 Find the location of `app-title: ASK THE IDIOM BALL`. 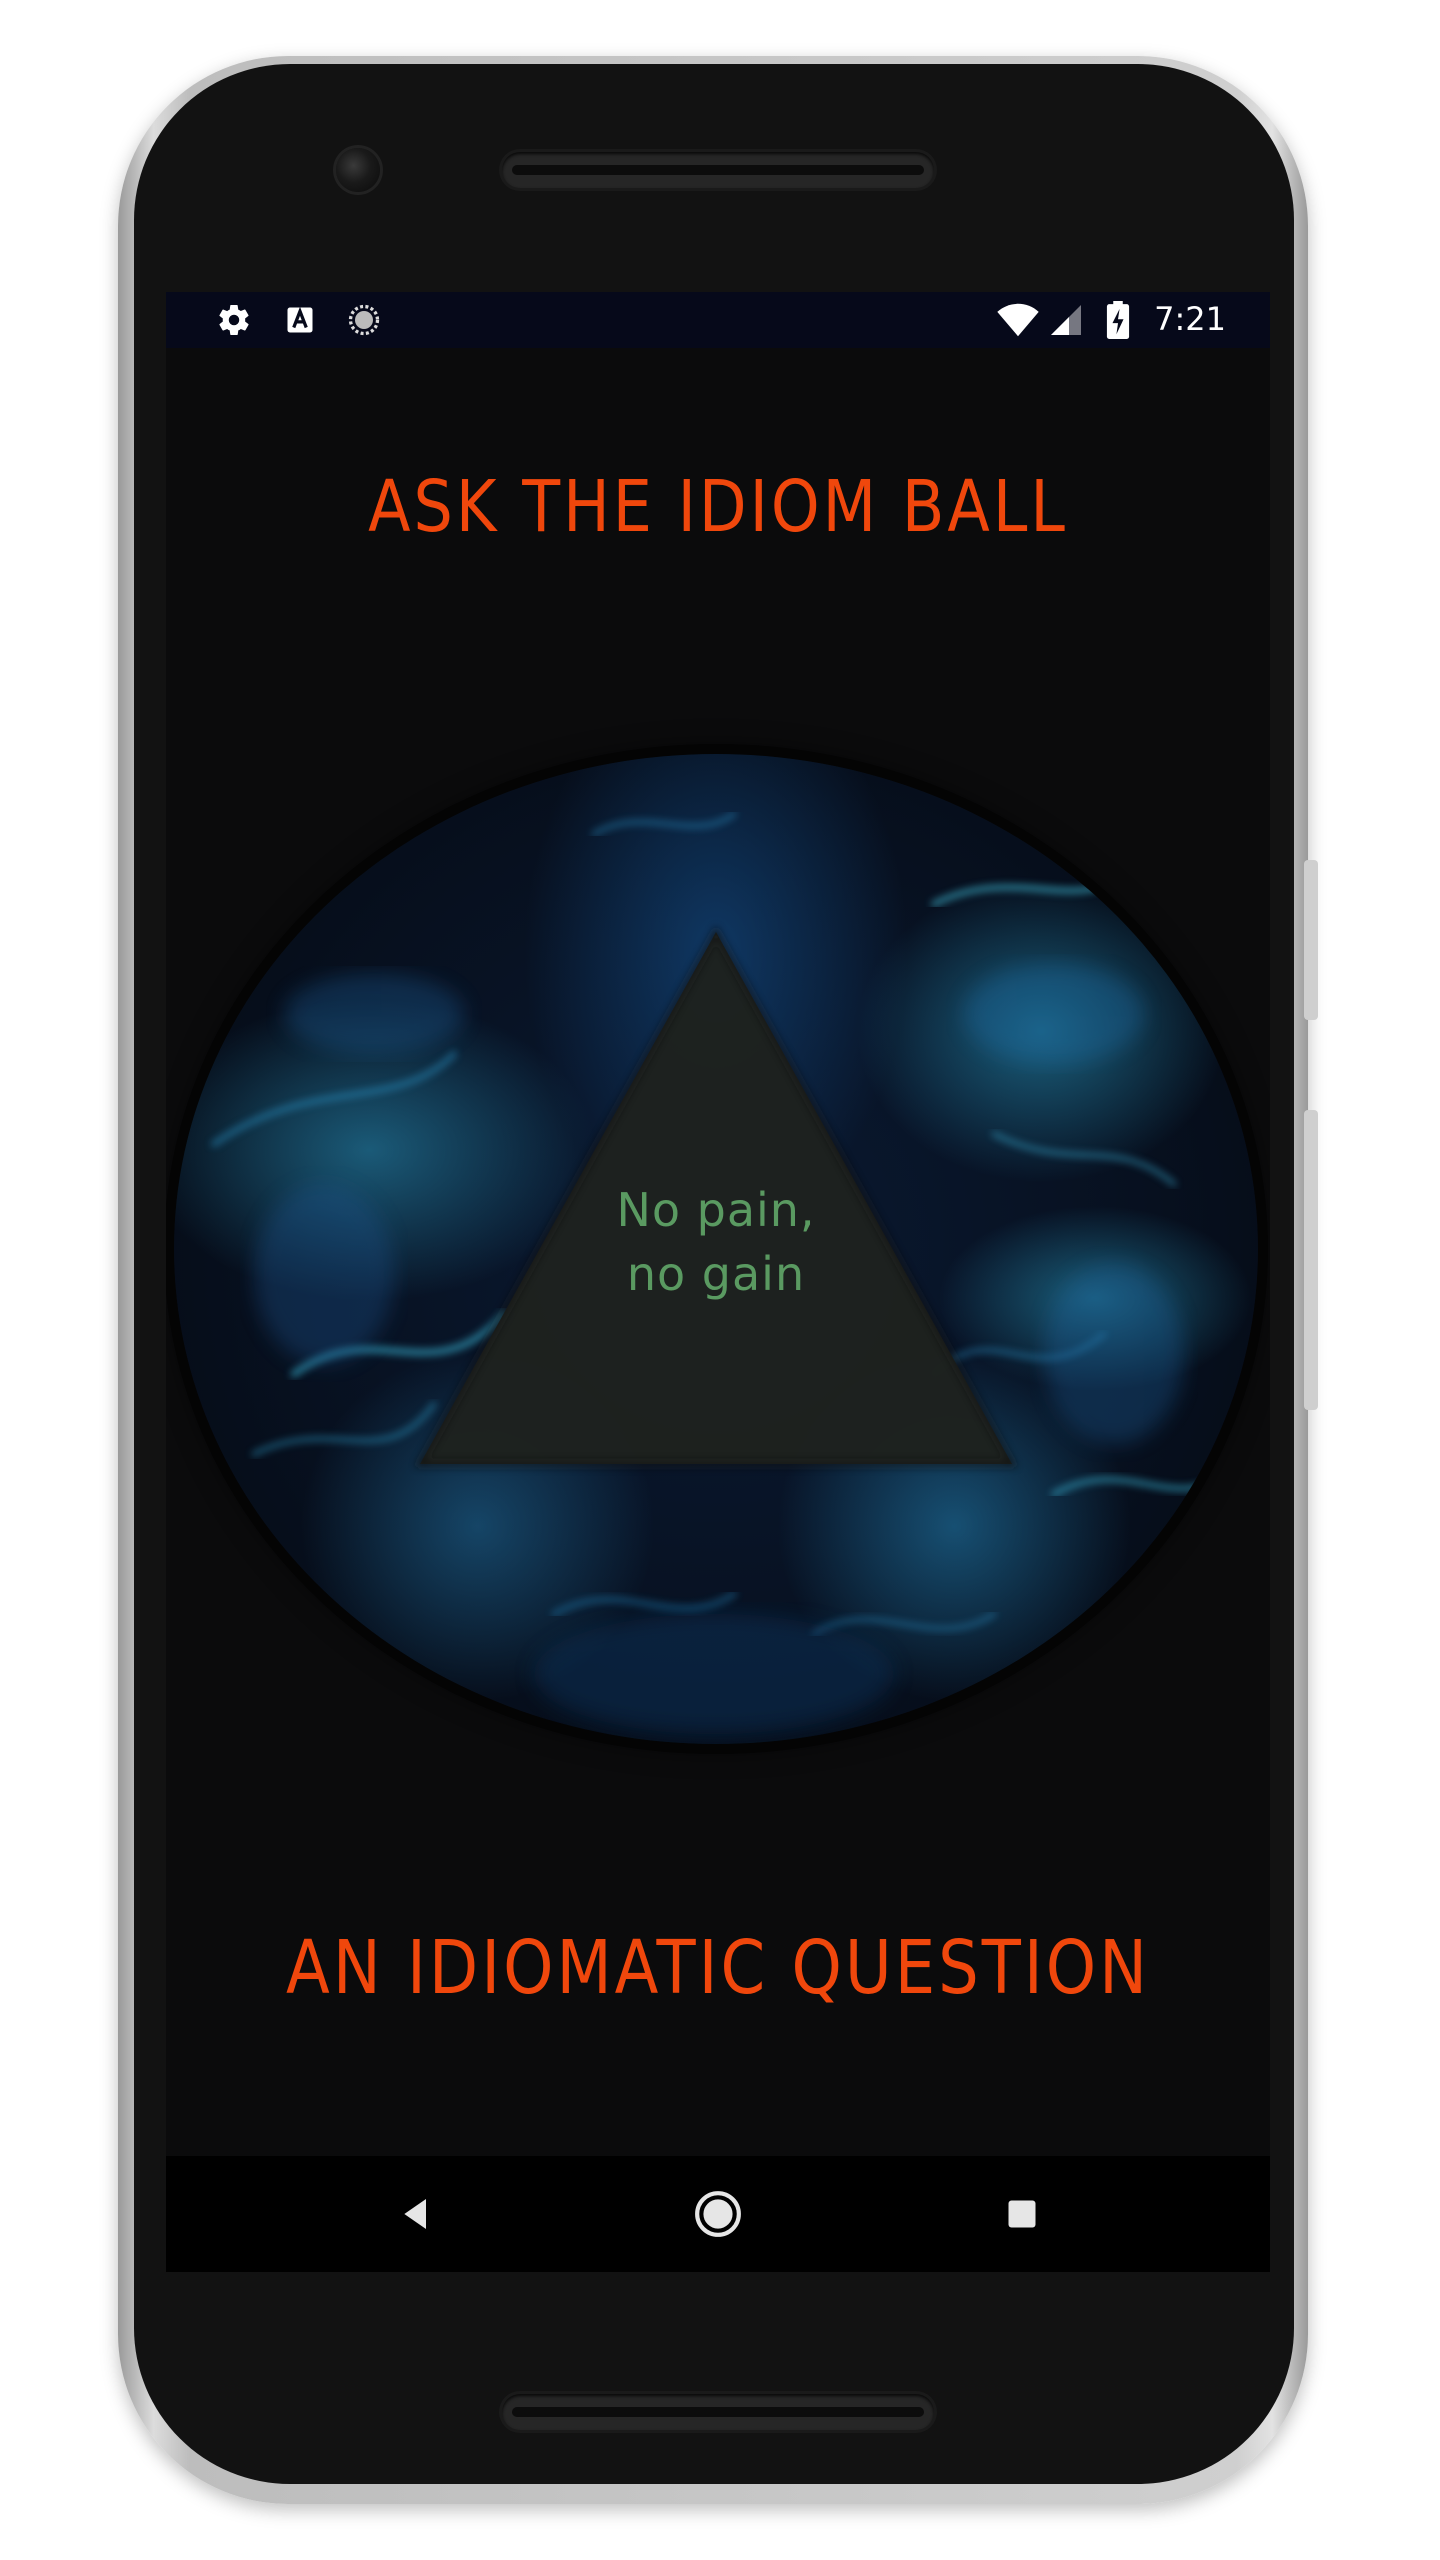

app-title: ASK THE IDIOM BALL is located at coordinates (718, 506).